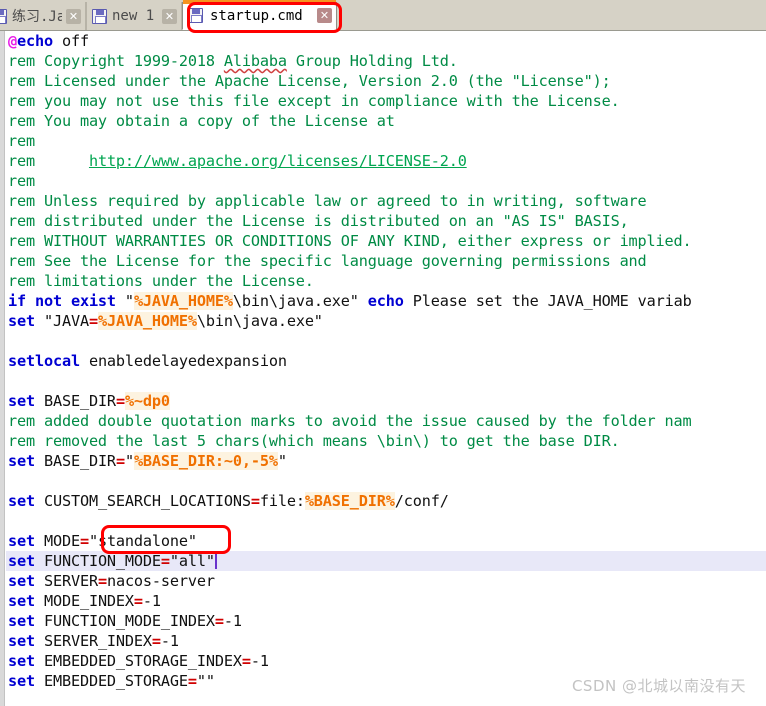  Describe the element at coordinates (386, 321) in the screenshot. I see `code-line: set "JAVA=%JAVA_HOME%\bin\java.exe"` at that location.